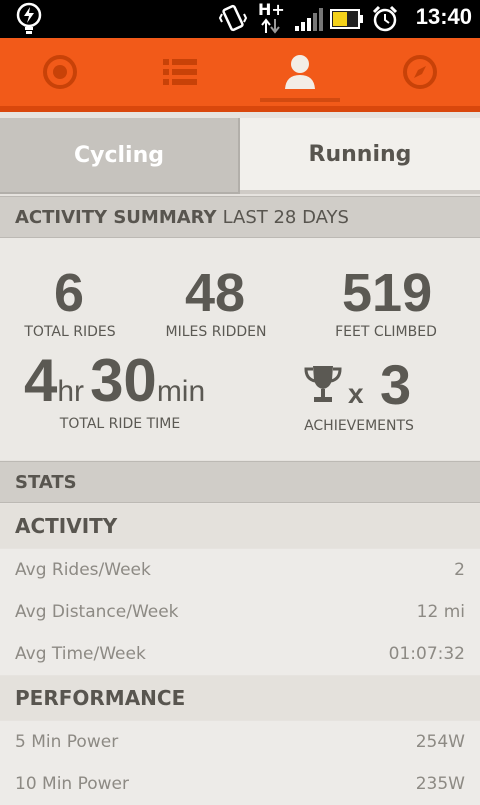 The width and height of the screenshot is (480, 805). Describe the element at coordinates (69, 293) in the screenshot. I see `total-rides-value: 6` at that location.